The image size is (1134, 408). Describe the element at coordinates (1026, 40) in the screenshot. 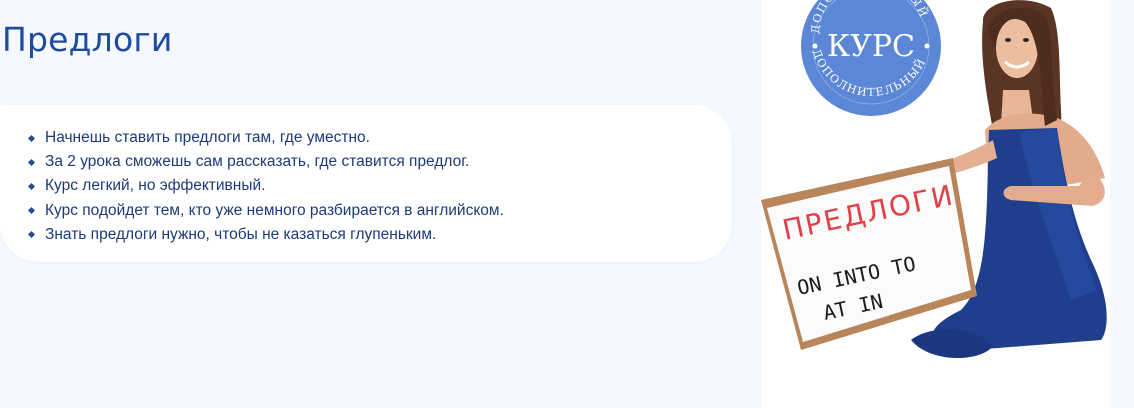

I see `eye-right` at that location.